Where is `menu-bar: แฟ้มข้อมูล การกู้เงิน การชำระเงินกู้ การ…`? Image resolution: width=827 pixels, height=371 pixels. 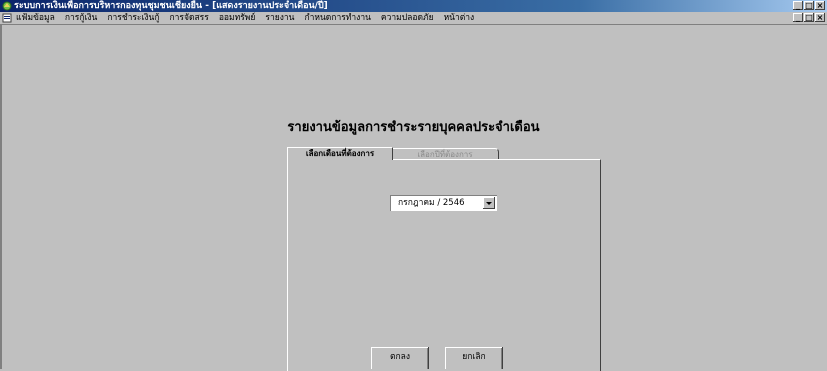 menu-bar: แฟ้มข้อมูล การกู้เงิน การชำระเงินกู้ การ… is located at coordinates (413, 18).